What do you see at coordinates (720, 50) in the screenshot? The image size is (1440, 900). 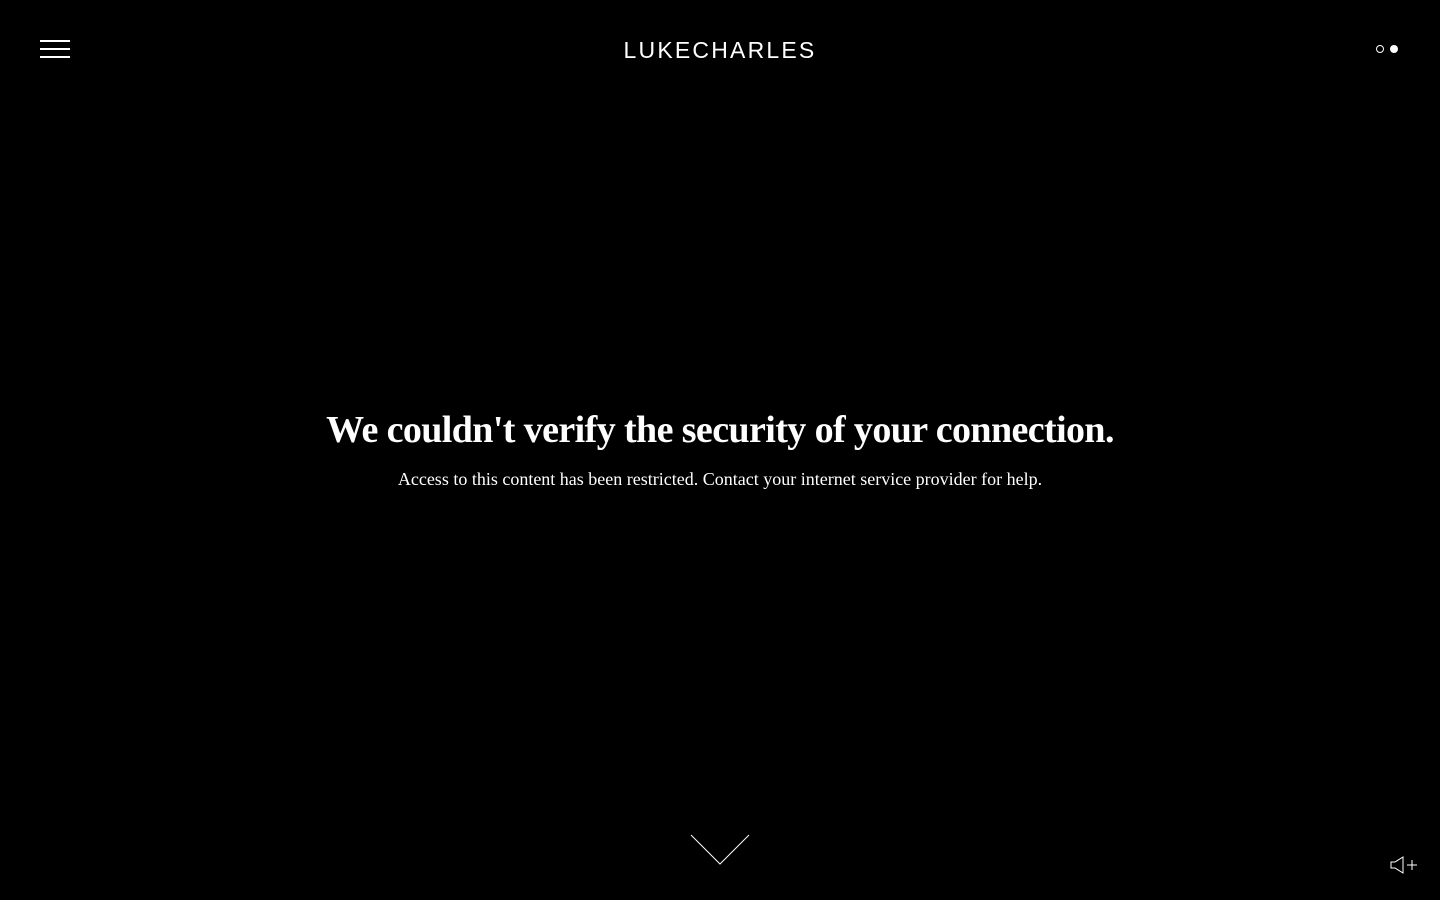 I see `site-logo: LUKECHARLES` at bounding box center [720, 50].